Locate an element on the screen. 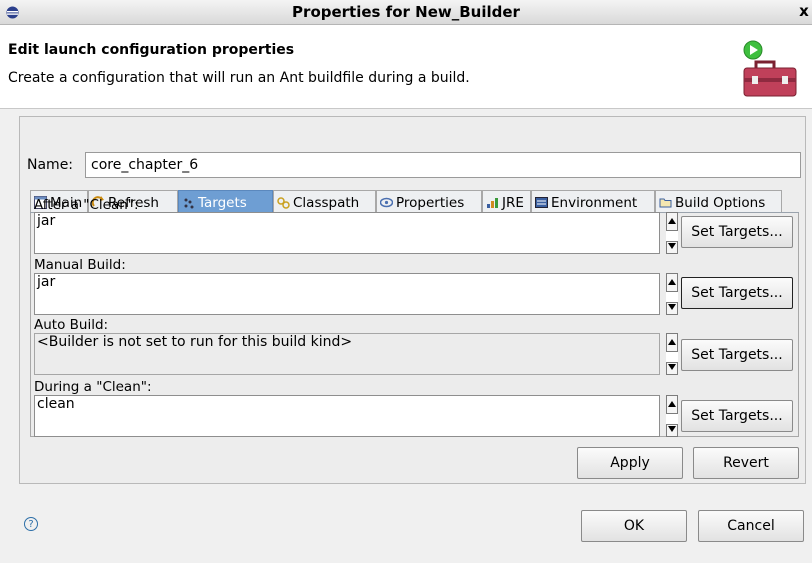 Image resolution: width=812 pixels, height=563 pixels. revert-button: Revert is located at coordinates (746, 463).